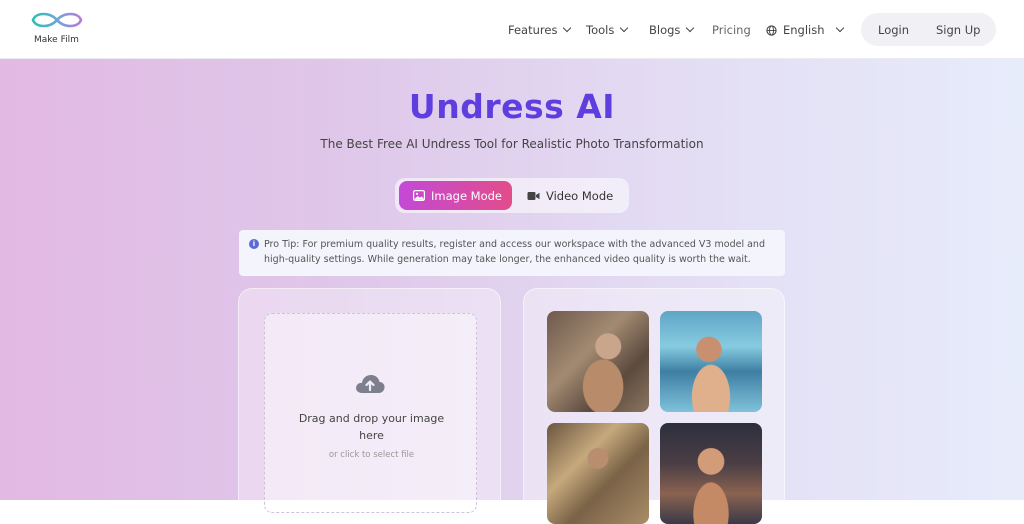 This screenshot has height=524, width=1024. I want to click on info-icon: i, so click(254, 244).